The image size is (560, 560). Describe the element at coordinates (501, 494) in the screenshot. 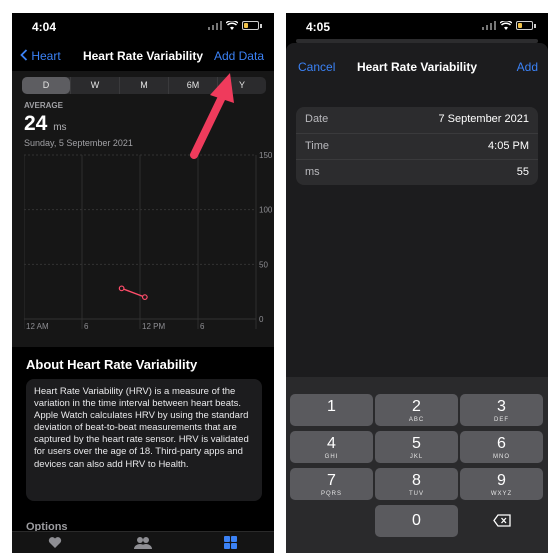

I see `key-letters: WXYZ` at that location.